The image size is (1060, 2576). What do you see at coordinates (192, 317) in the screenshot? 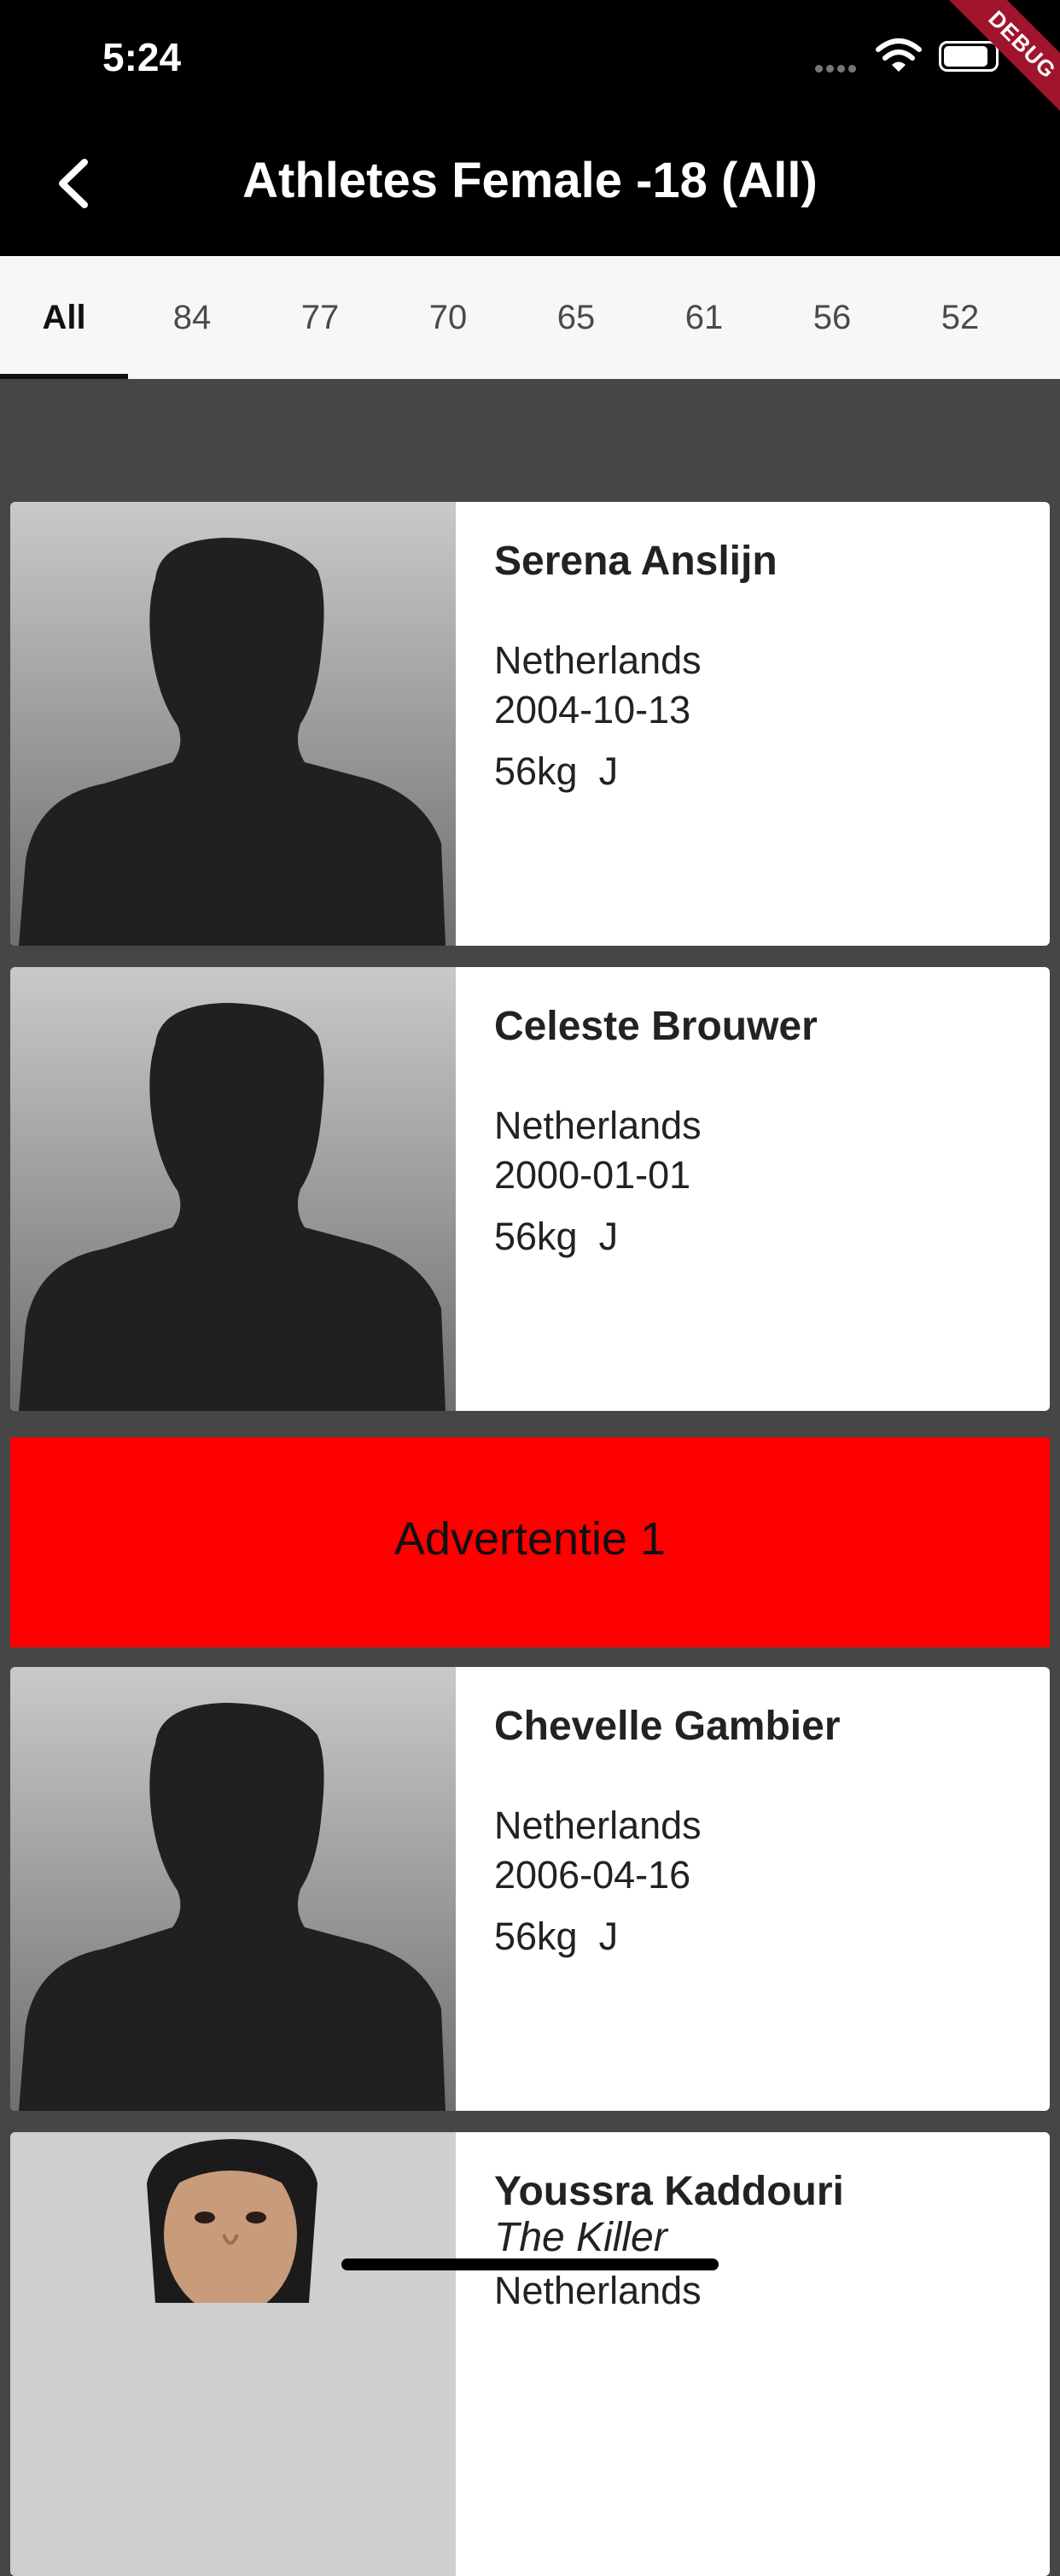
I see `tab-84: 84` at bounding box center [192, 317].